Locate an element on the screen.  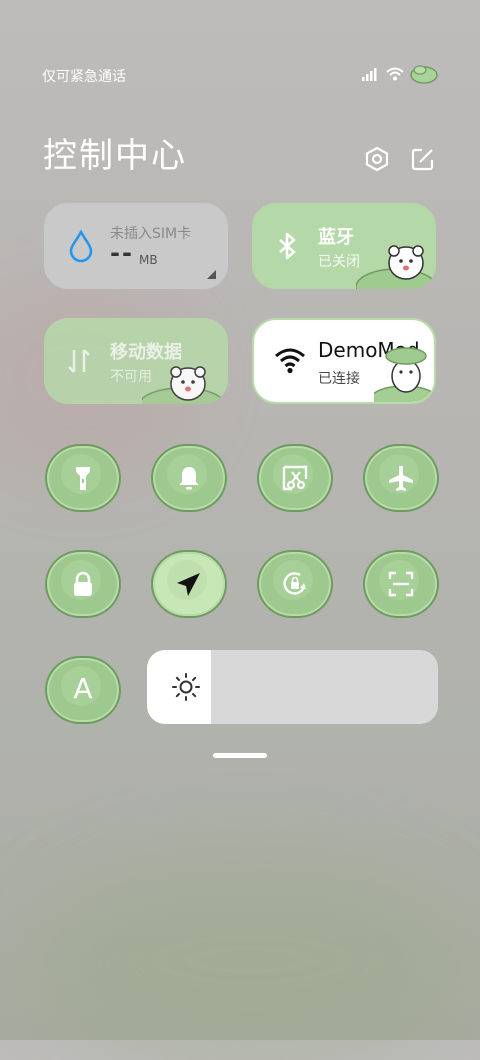
bluetooth-tile: 蓝牙 已关闭 is located at coordinates (344, 246).